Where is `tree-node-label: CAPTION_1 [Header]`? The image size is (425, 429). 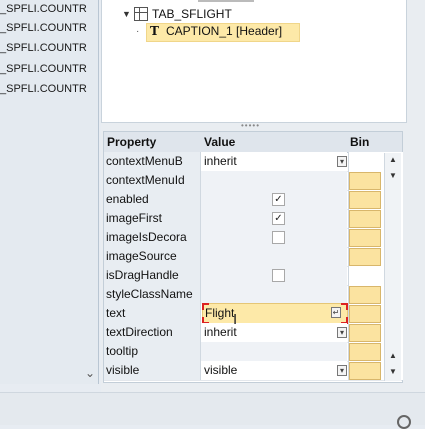 tree-node-label: CAPTION_1 [Header] is located at coordinates (224, 31).